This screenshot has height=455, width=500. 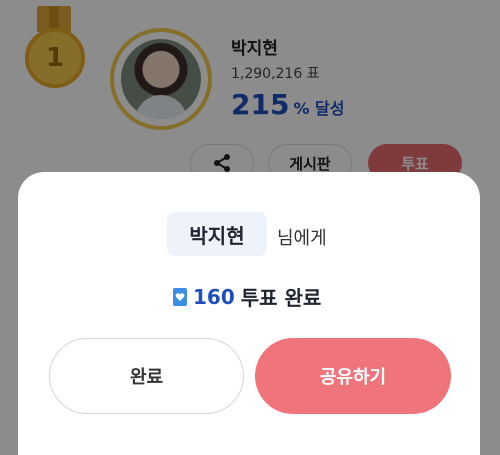 What do you see at coordinates (180, 296) in the screenshot?
I see `heart-ticket-icon` at bounding box center [180, 296].